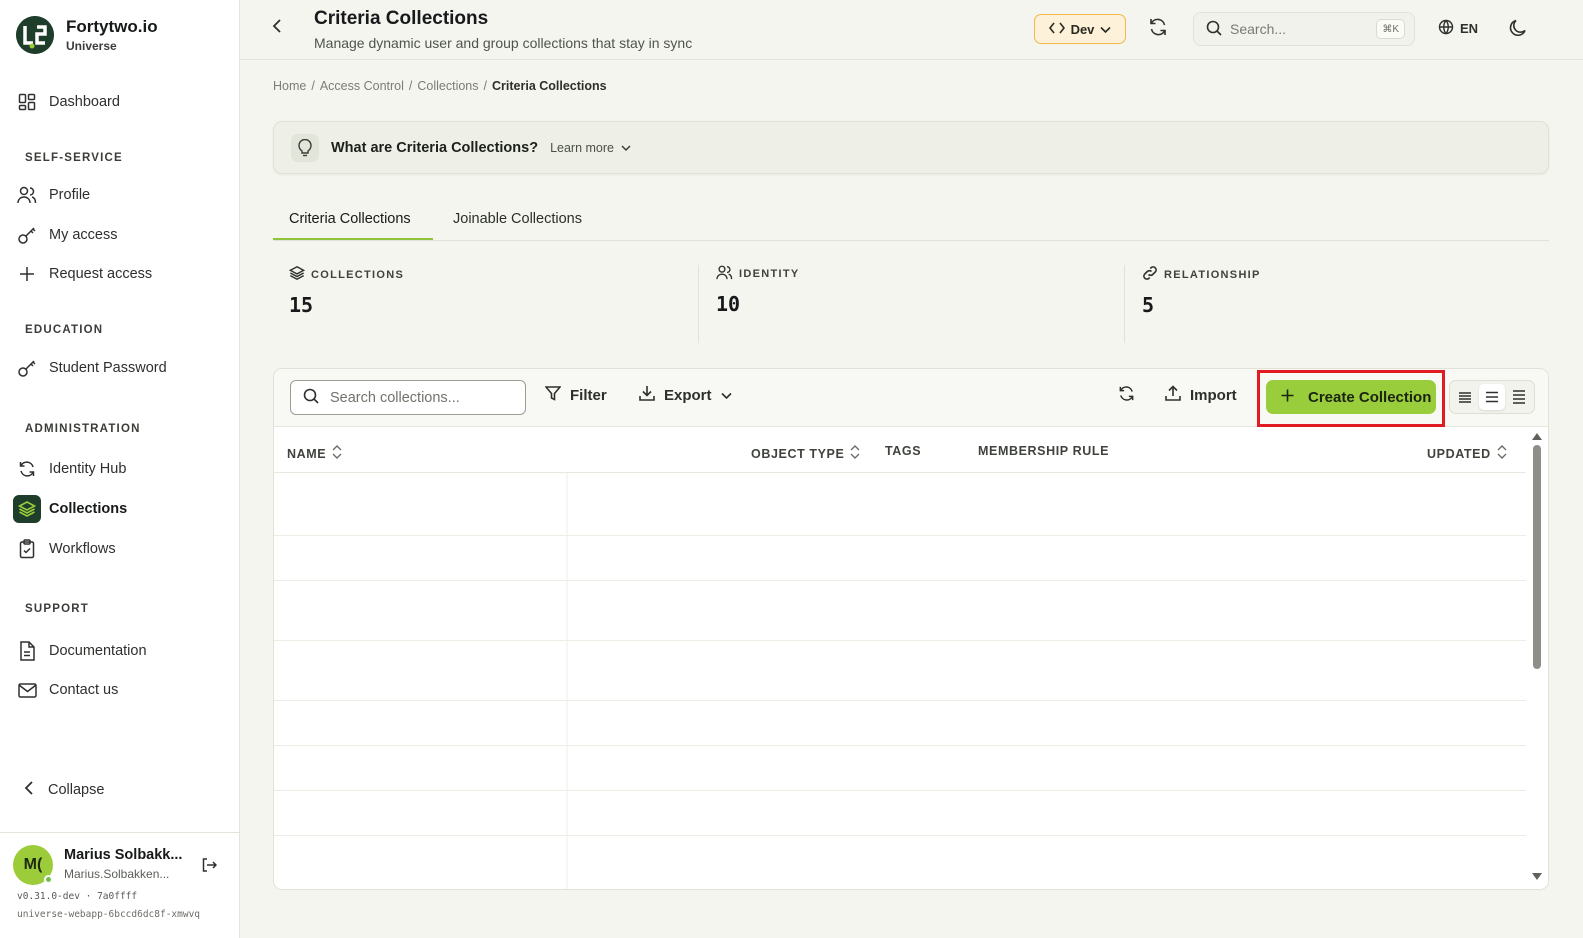 This screenshot has width=1583, height=938. Describe the element at coordinates (1287, 397) in the screenshot. I see `plus-icon` at that location.